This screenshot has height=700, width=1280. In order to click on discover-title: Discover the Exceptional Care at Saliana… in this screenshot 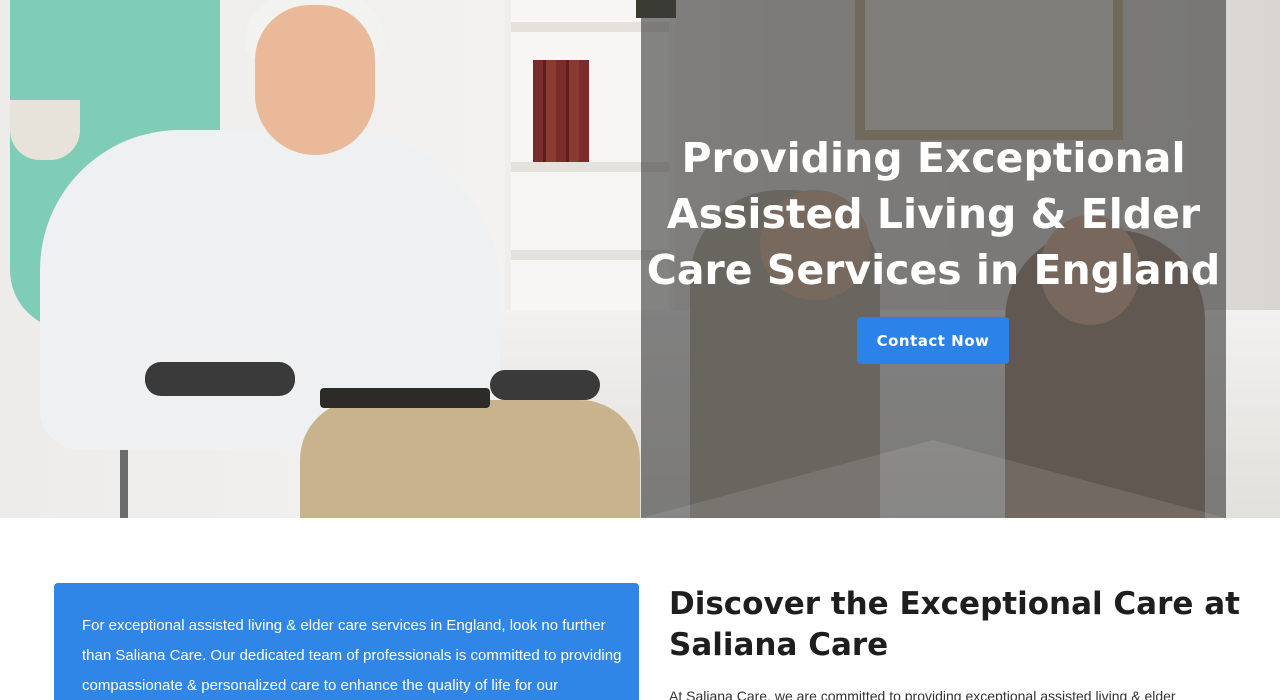, I will do `click(954, 624)`.